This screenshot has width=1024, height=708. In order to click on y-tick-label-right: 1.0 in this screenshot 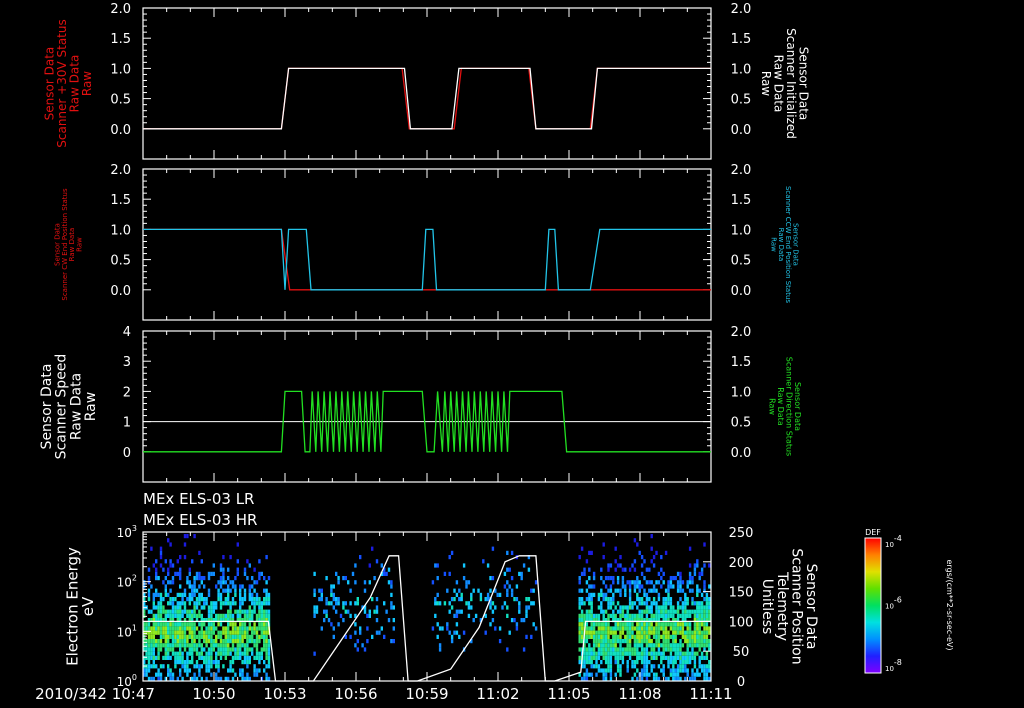, I will do `click(741, 69)`.